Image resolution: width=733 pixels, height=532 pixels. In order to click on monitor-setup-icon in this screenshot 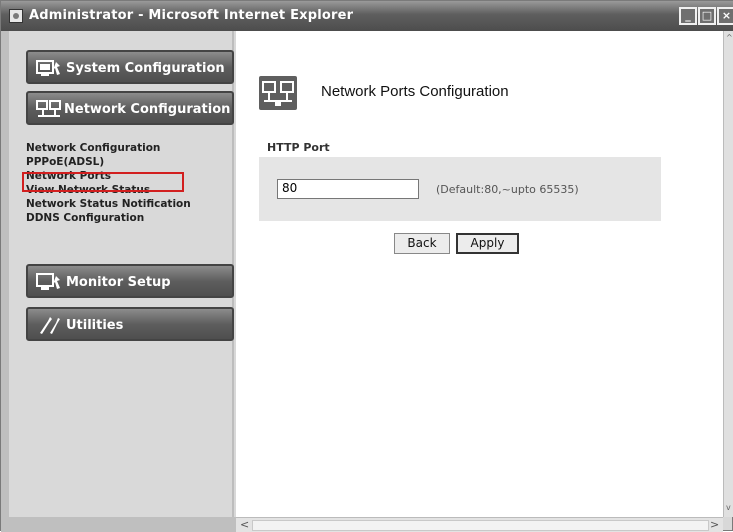, I will do `click(48, 281)`.